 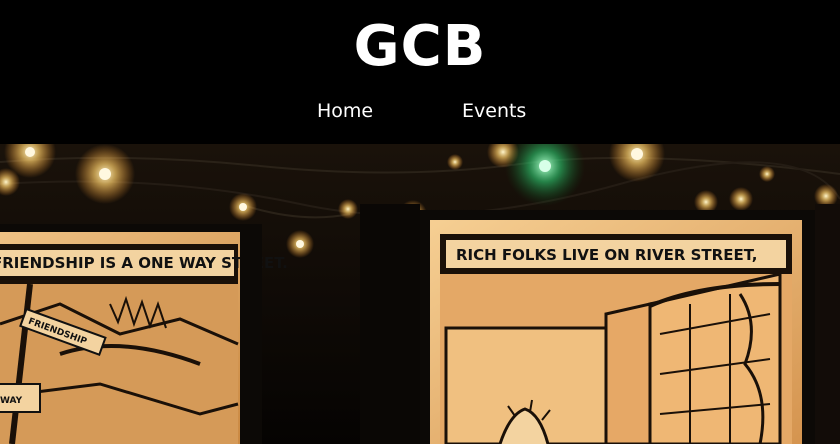 What do you see at coordinates (607, 255) in the screenshot?
I see `panel-right-caption: RICH FOLKS LIVE ON RIVER STREET,` at bounding box center [607, 255].